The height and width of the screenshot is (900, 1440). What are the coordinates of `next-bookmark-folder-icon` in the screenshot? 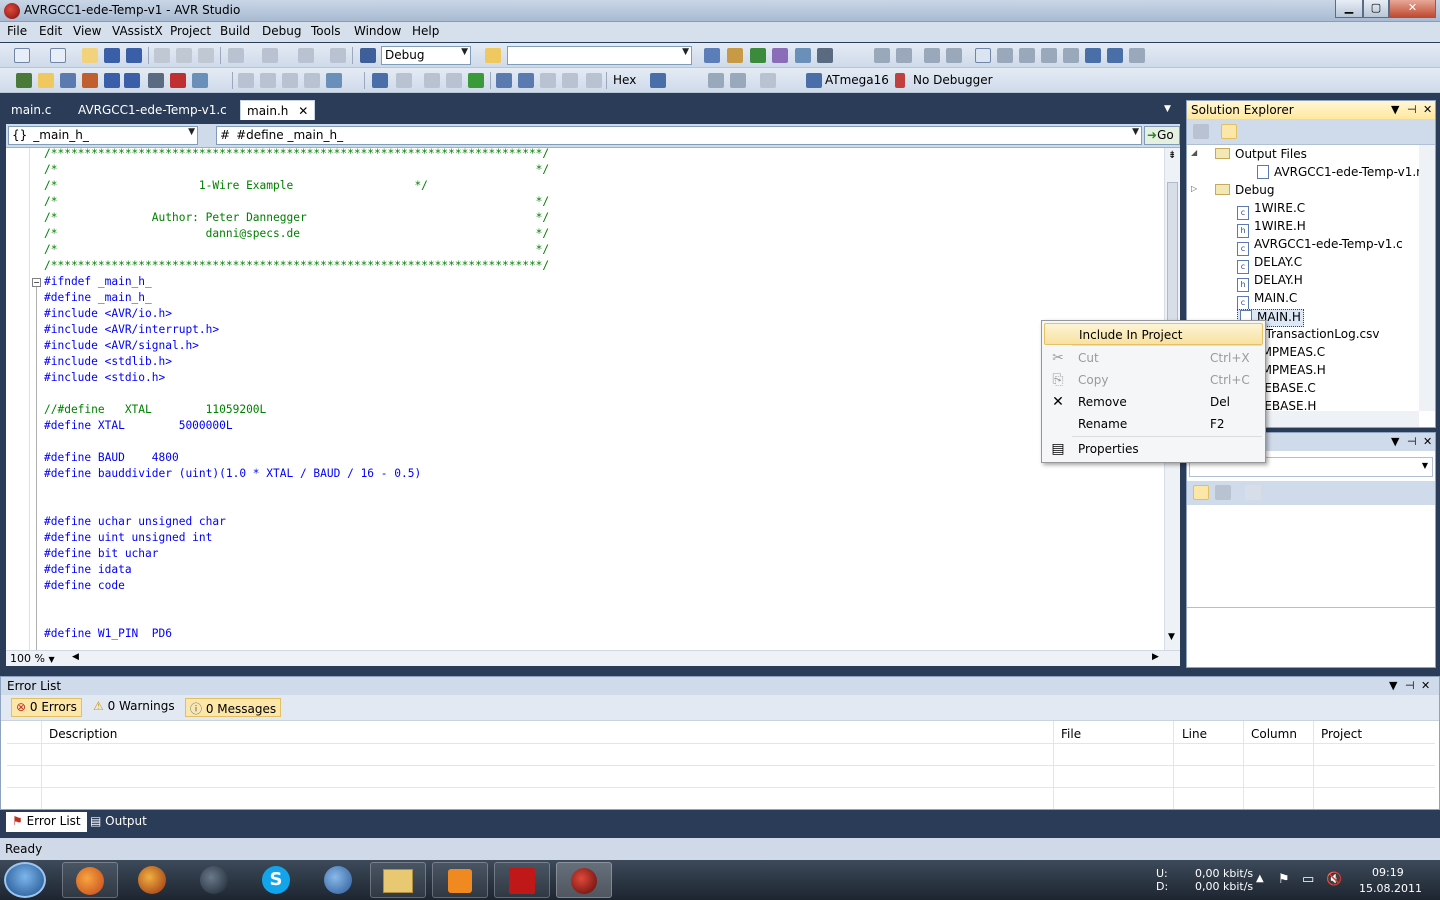 It's located at (1071, 55).